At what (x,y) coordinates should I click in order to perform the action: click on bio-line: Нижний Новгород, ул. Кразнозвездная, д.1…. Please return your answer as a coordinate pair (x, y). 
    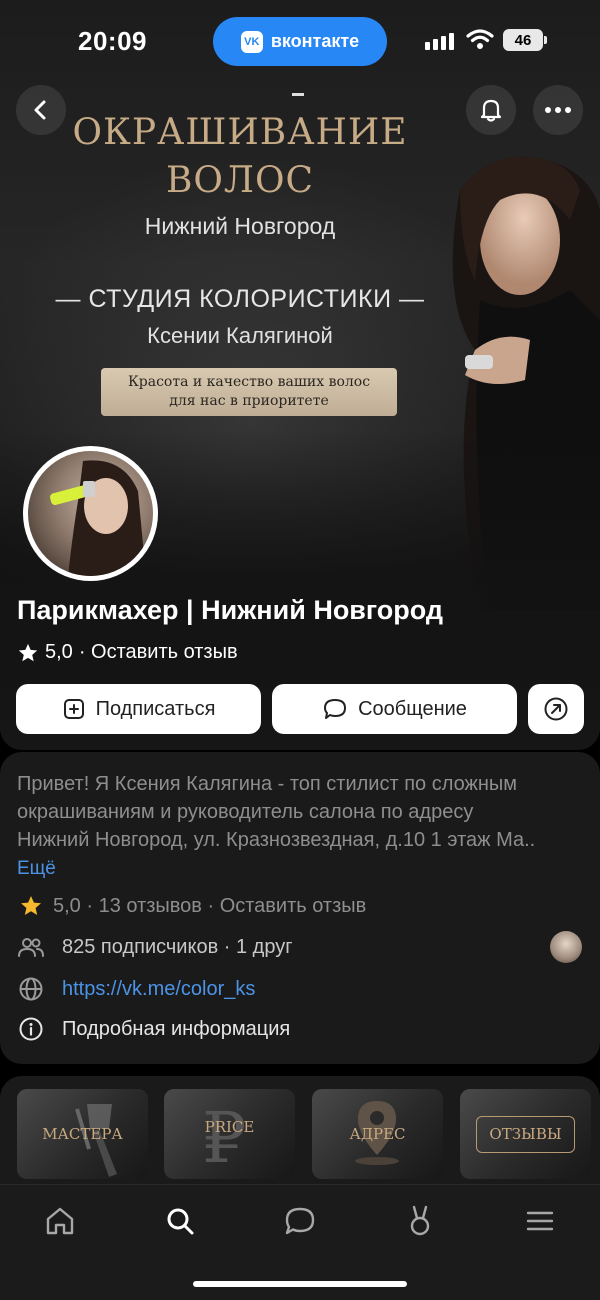
    Looking at the image, I should click on (276, 840).